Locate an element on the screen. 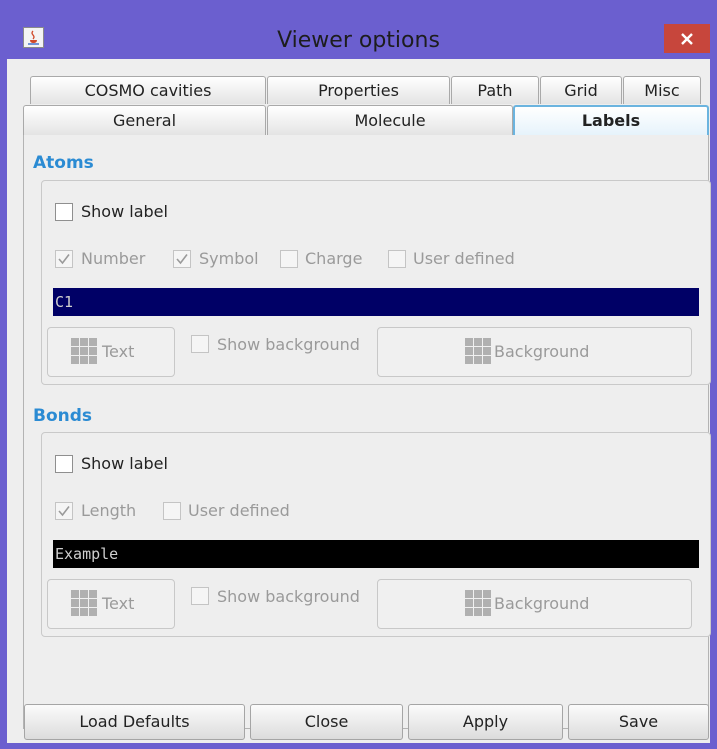 This screenshot has height=749, width=717. atoms-user-defined-label: User defined is located at coordinates (464, 258).